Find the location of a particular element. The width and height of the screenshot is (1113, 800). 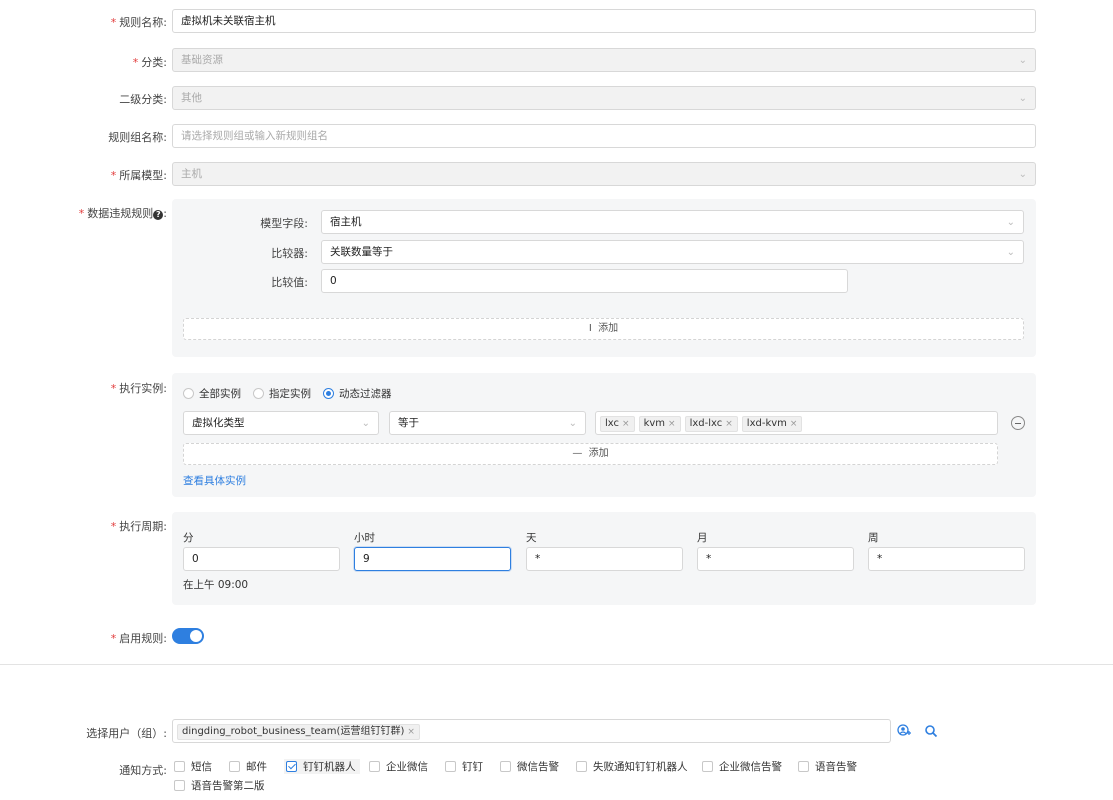

search-icon is located at coordinates (931, 731).